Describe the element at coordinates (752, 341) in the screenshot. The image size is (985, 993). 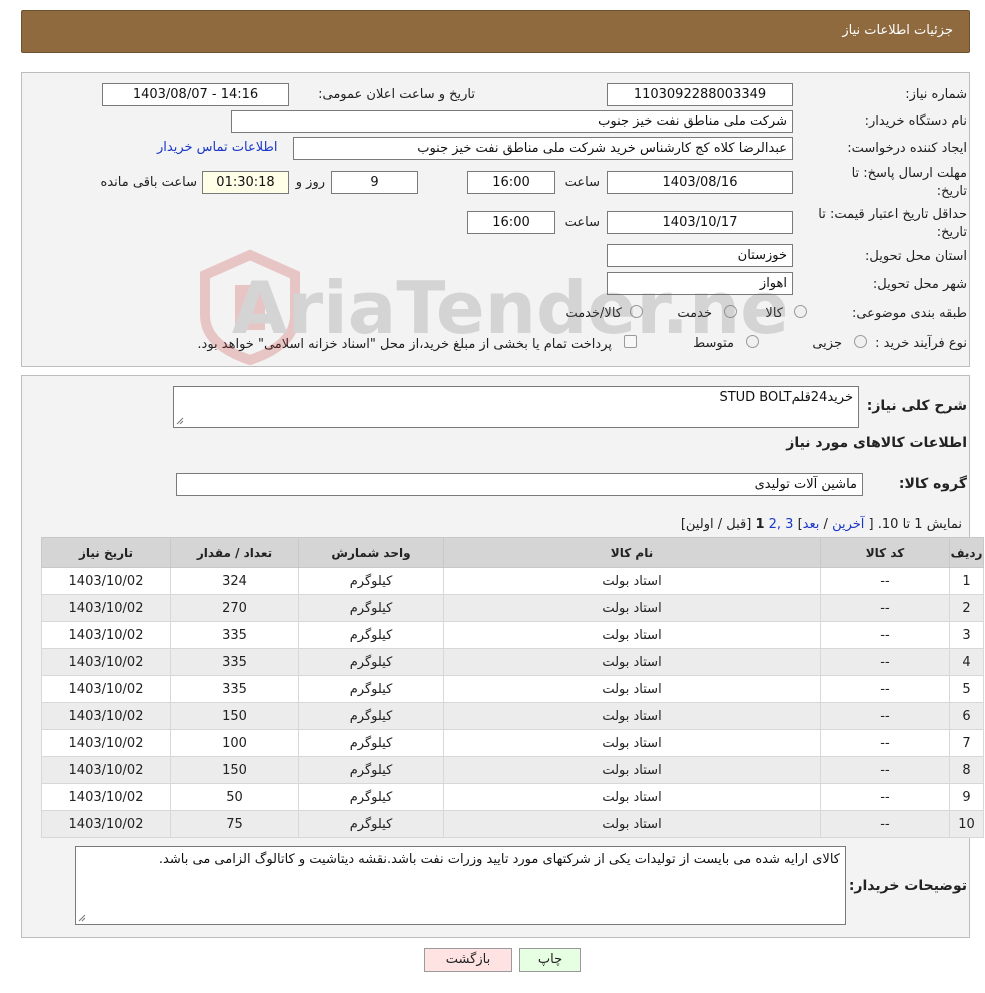
I see `process-medium-radio` at that location.